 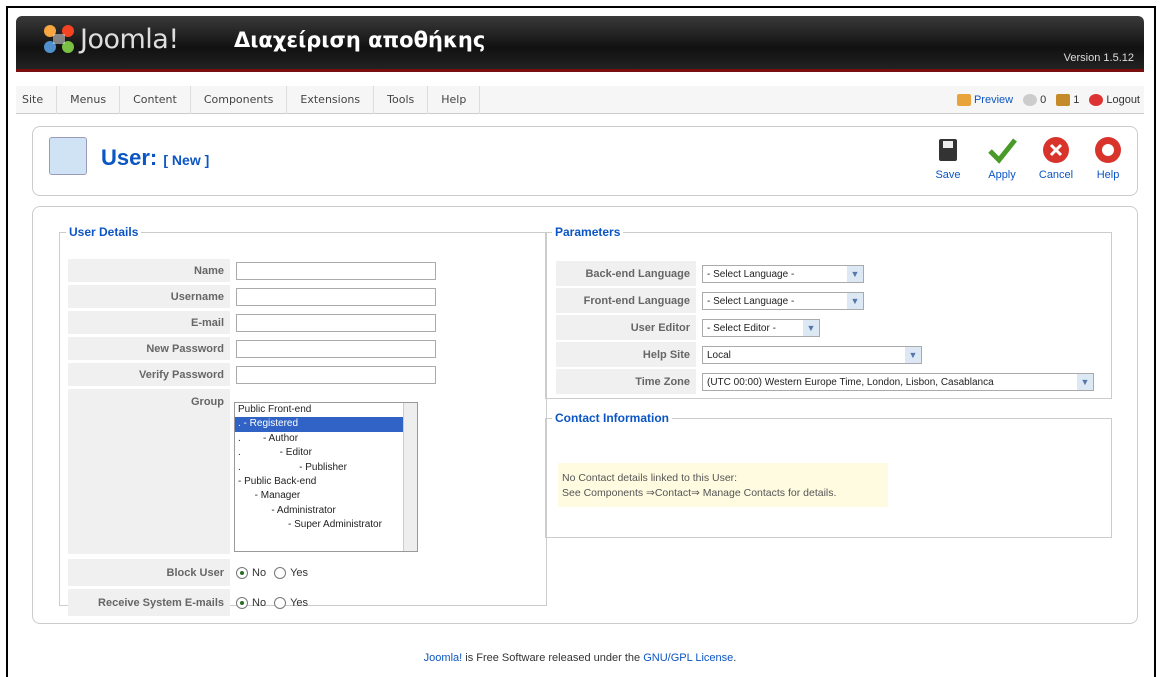 I want to click on menu-content: Content, so click(x=155, y=100).